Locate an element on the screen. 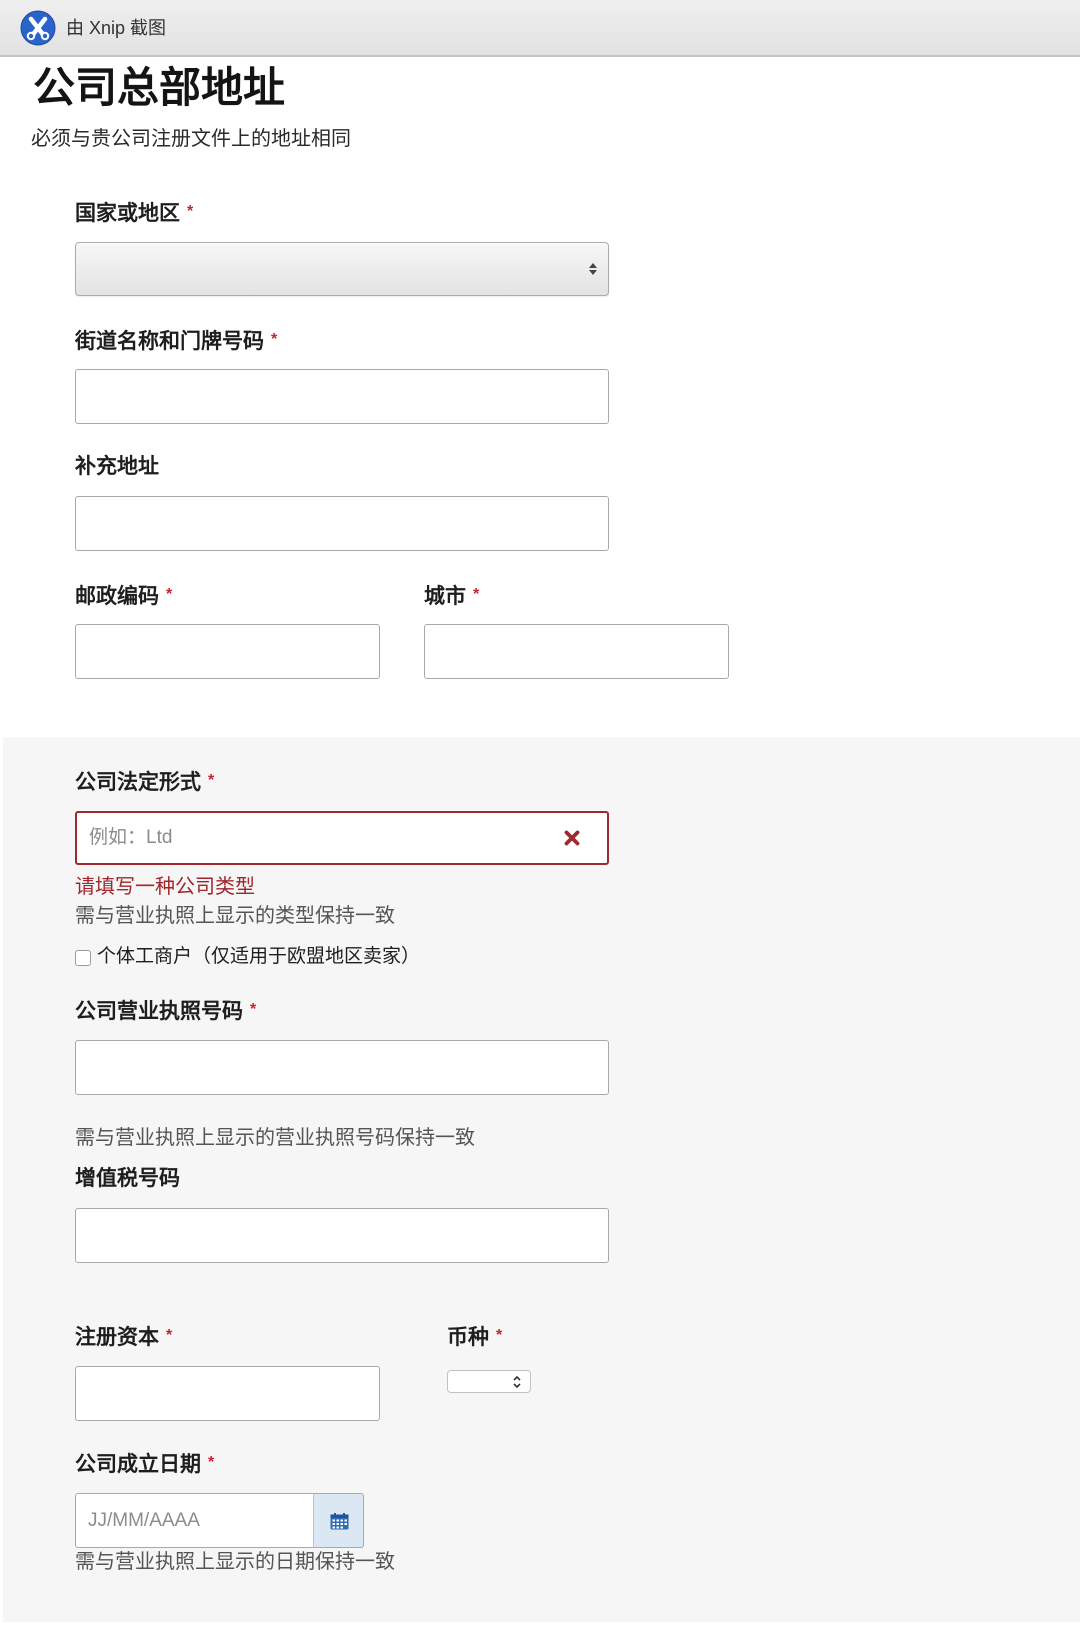 This screenshot has width=1080, height=1629. license-number-label-text: 公司营业执照号码 is located at coordinates (159, 1011).